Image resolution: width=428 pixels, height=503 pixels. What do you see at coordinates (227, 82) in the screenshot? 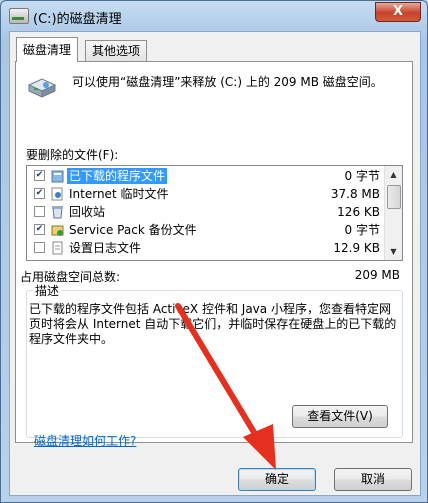
I see `intro-text: 可以使用“磁盘清理”来释放 (C:) 上的 209 MB 磁盘空间。` at bounding box center [227, 82].